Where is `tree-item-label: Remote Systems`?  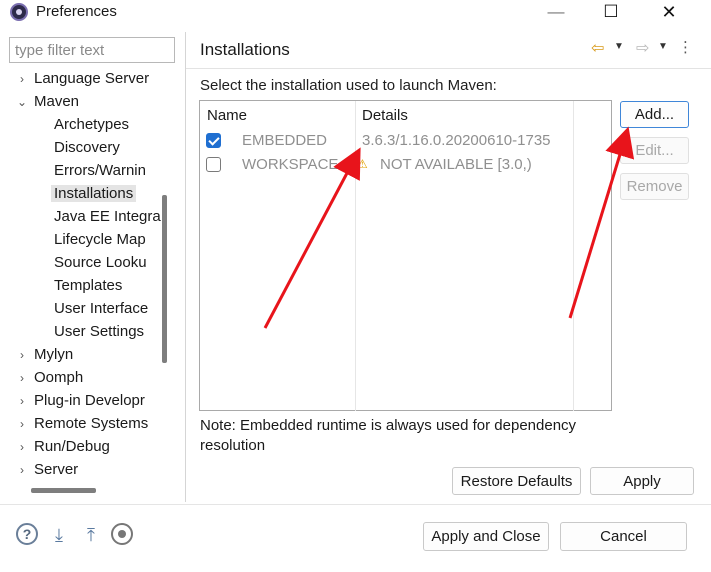 tree-item-label: Remote Systems is located at coordinates (91, 423).